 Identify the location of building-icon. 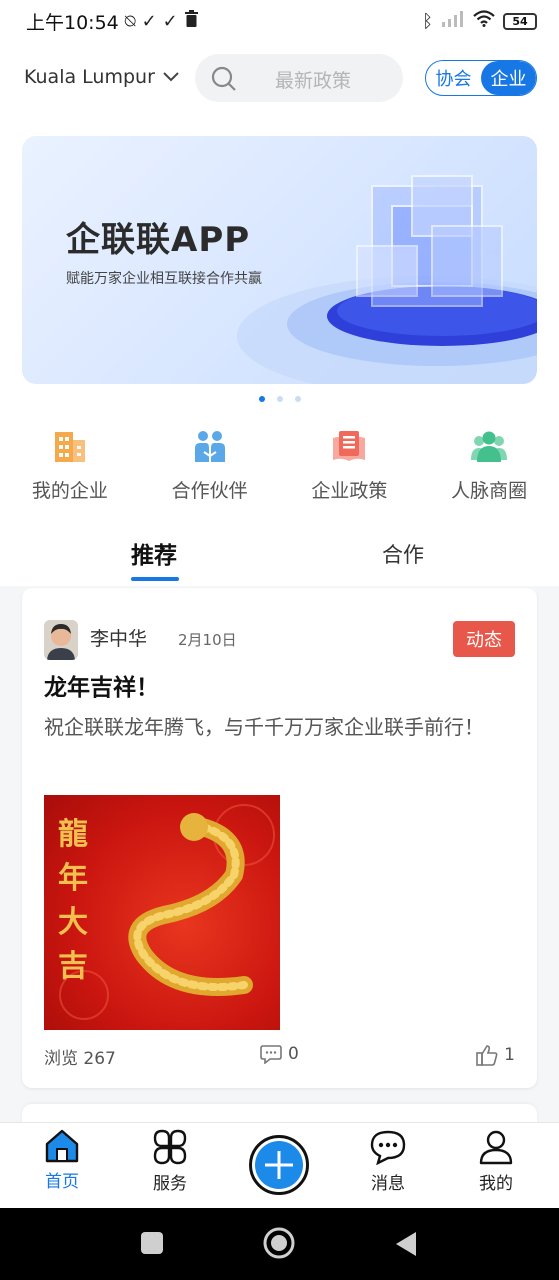
(69, 447).